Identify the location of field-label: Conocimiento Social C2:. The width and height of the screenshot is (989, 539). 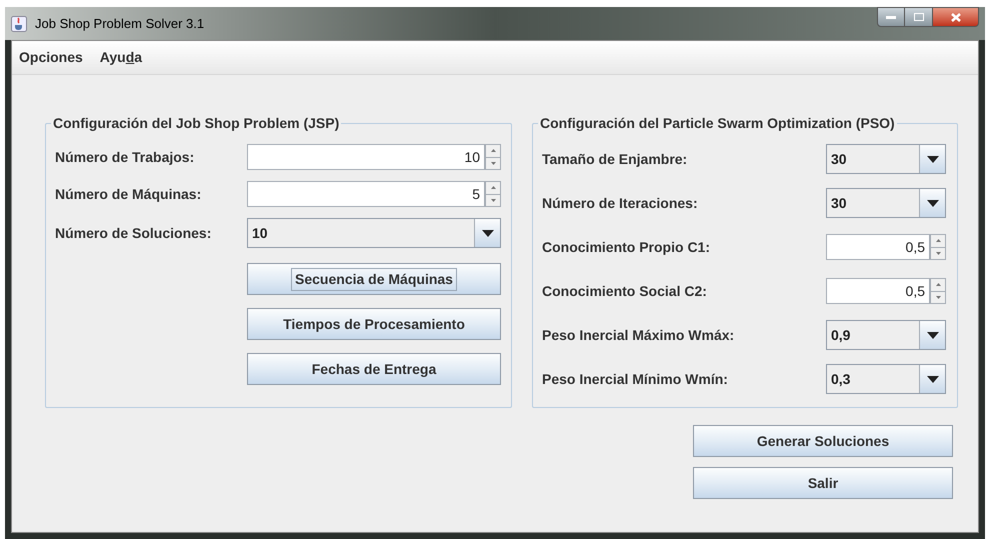
(625, 291).